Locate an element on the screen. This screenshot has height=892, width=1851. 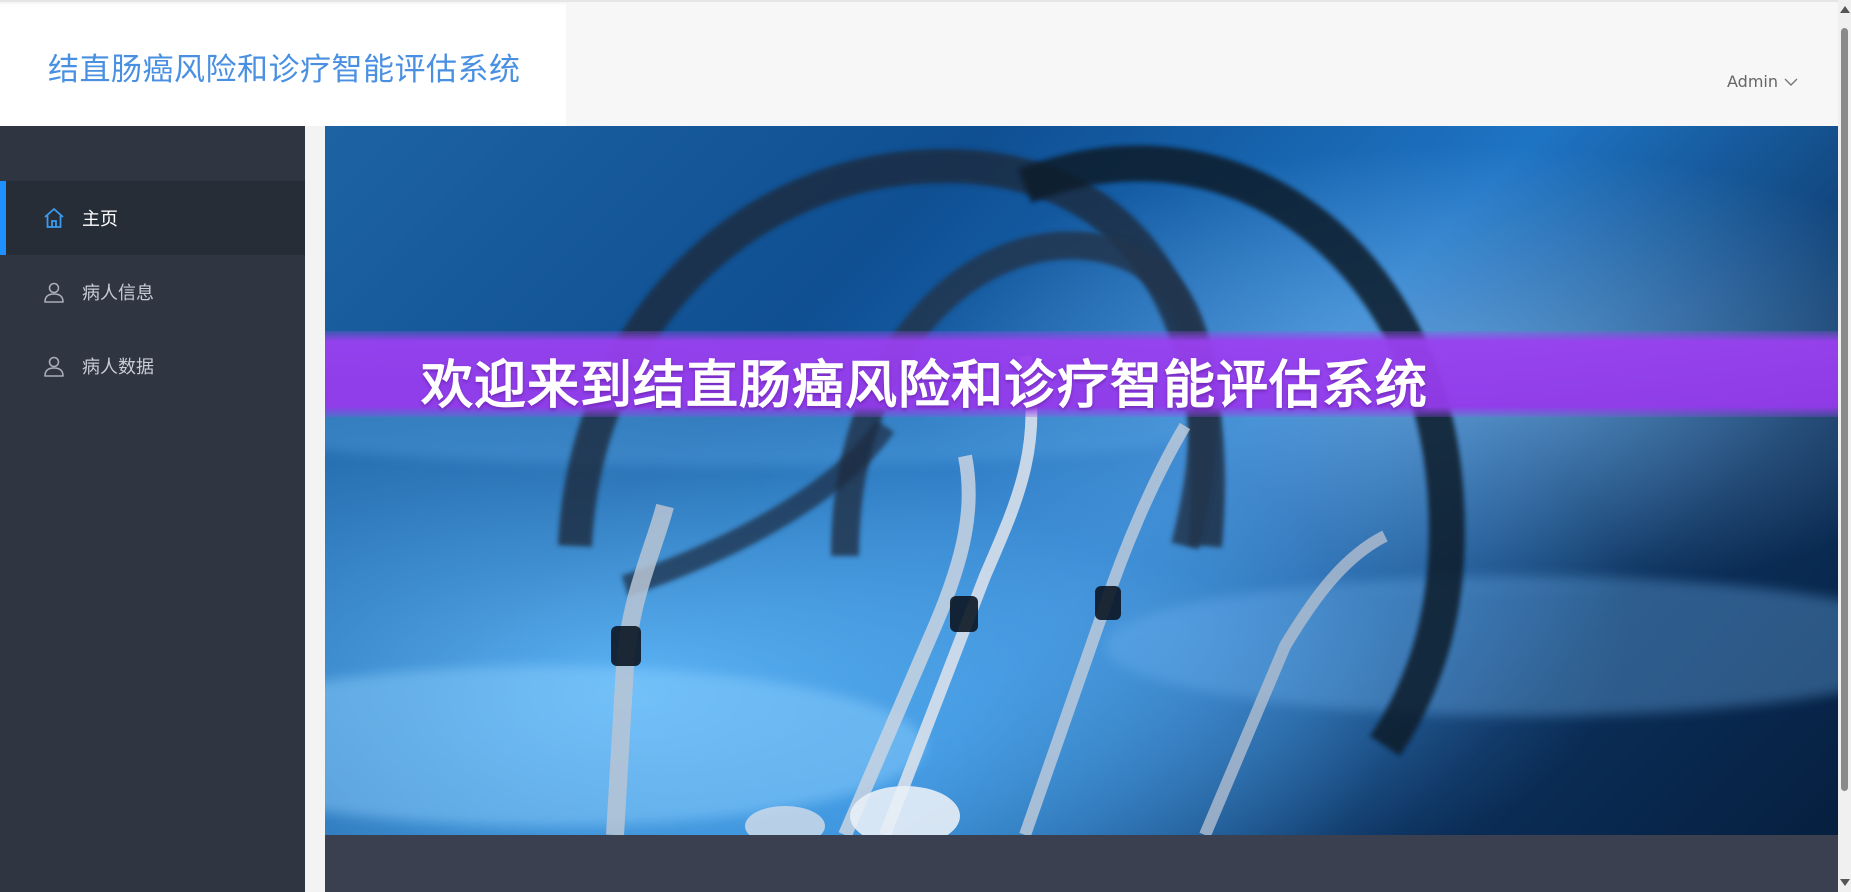
sidebar-item-patient-info: 病人信息 is located at coordinates (152, 292).